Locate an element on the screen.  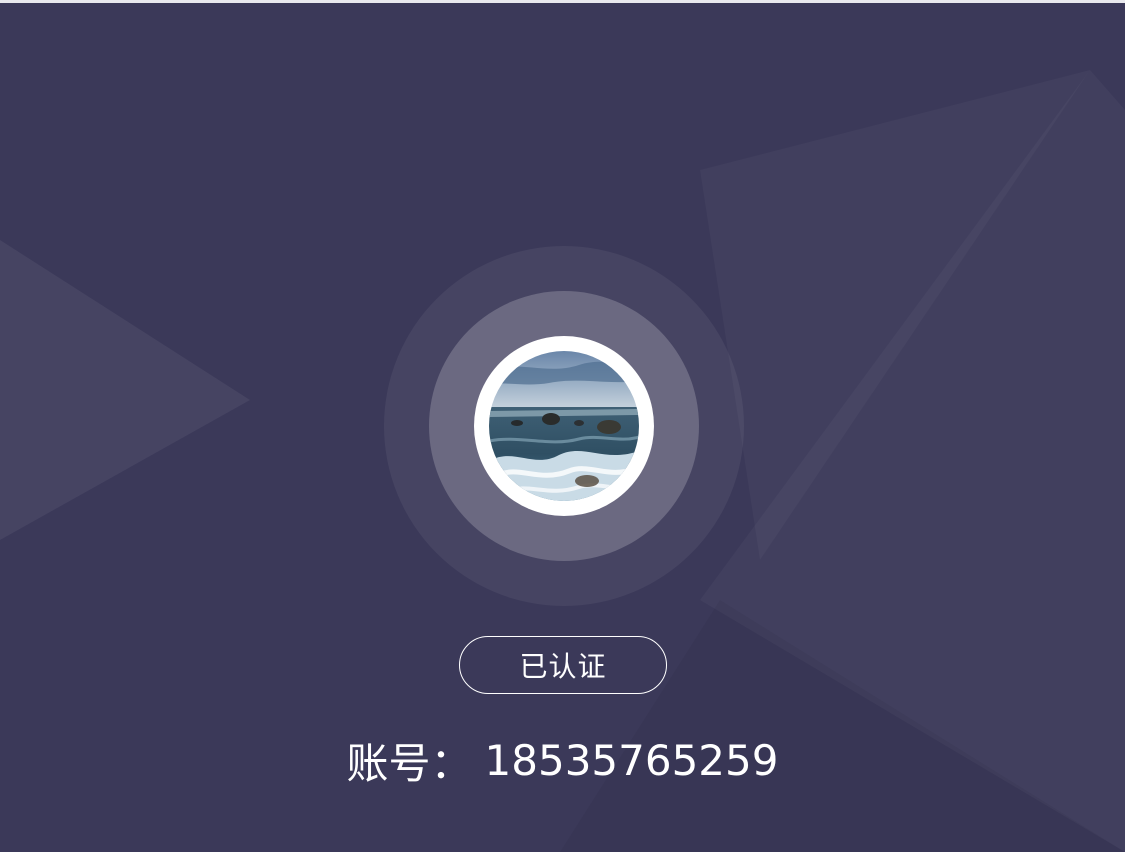
verified-label: 已认证 is located at coordinates (563, 666).